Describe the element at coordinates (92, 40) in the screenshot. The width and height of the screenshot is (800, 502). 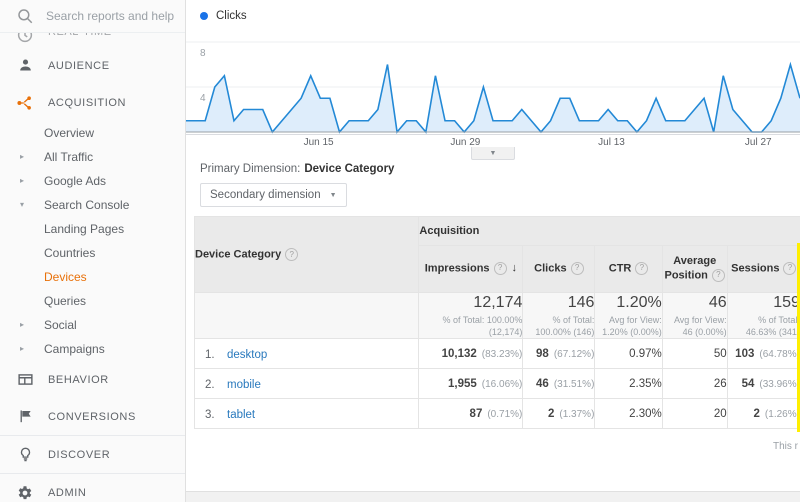
I see `sidebar-item-real-time: REAL-TIME` at that location.